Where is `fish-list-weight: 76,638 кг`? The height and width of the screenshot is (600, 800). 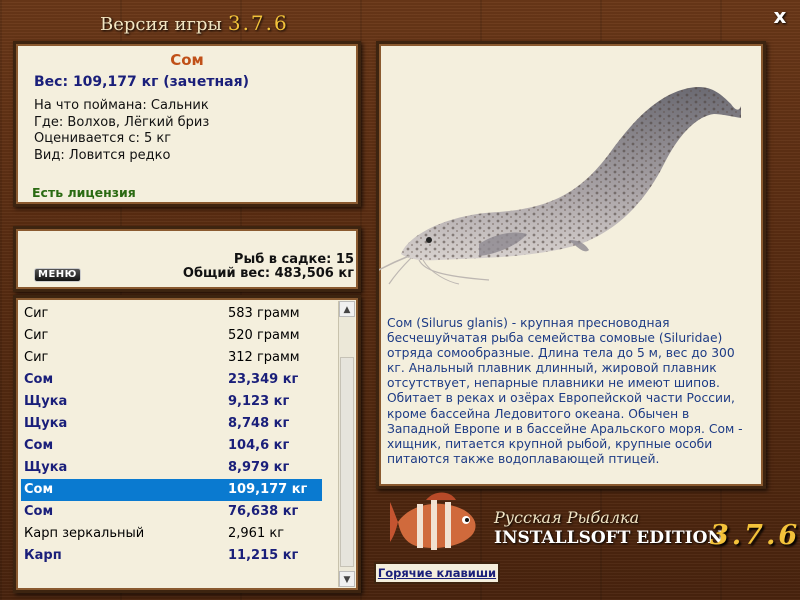
fish-list-weight: 76,638 кг is located at coordinates (263, 511).